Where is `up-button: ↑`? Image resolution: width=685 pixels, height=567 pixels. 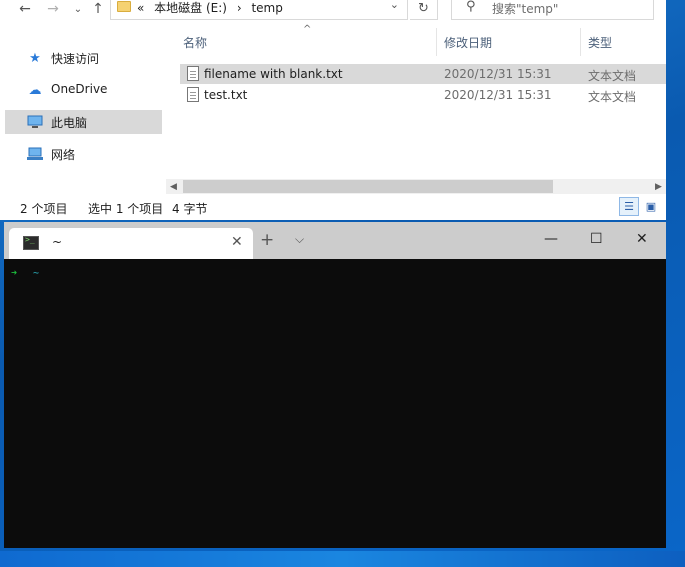 up-button: ↑ is located at coordinates (98, 9).